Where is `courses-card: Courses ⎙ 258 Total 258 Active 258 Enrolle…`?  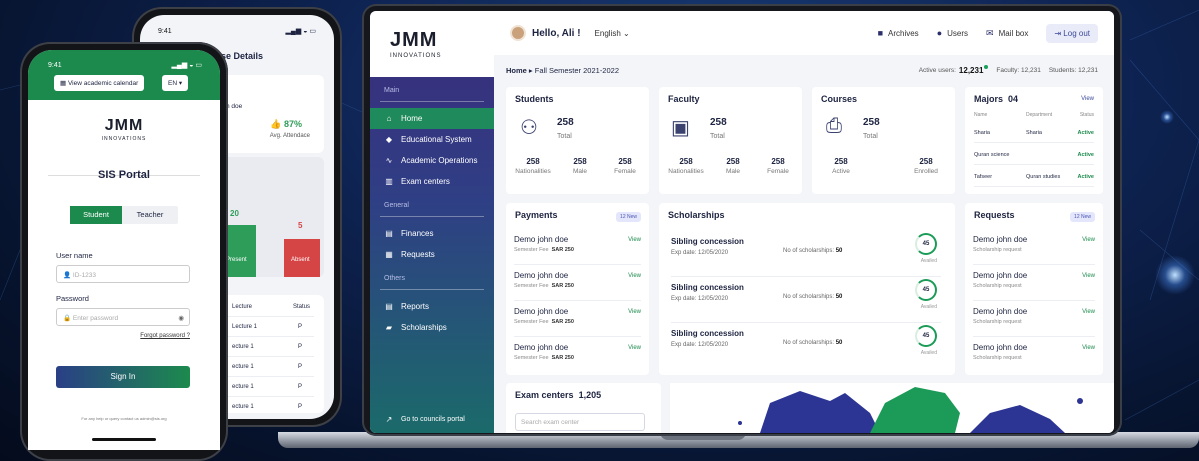 courses-card: Courses ⎙ 258 Total 258 Active 258 Enrolle… is located at coordinates (883, 140).